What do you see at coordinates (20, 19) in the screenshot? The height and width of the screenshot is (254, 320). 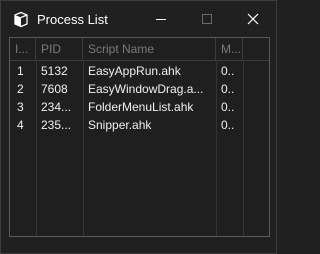 I see `app-cube-icon` at bounding box center [20, 19].